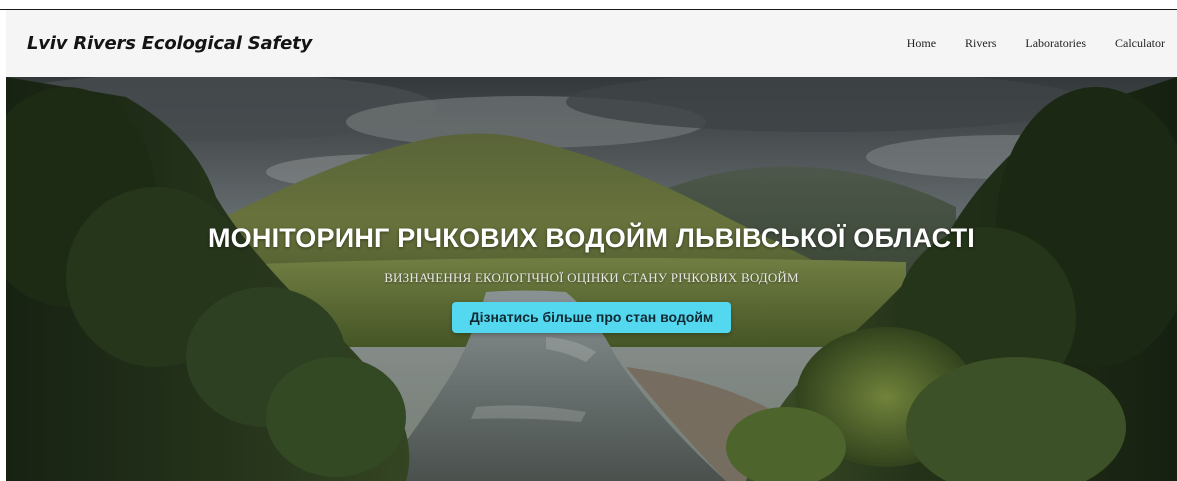  I want to click on brand-logo-link: Lviv Rivers Ecological Safety, so click(169, 43).